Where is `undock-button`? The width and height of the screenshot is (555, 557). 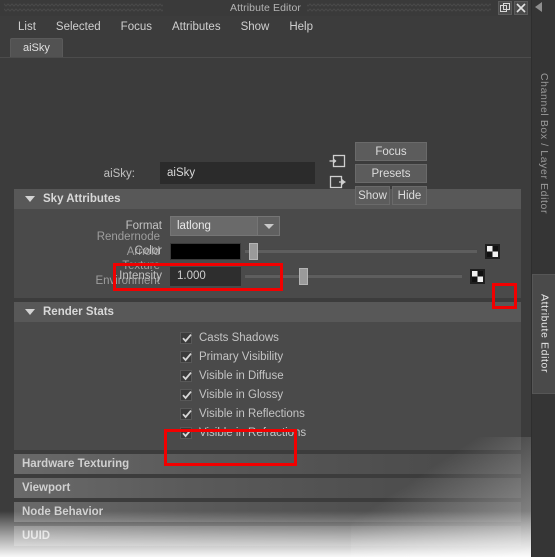
undock-button is located at coordinates (505, 8).